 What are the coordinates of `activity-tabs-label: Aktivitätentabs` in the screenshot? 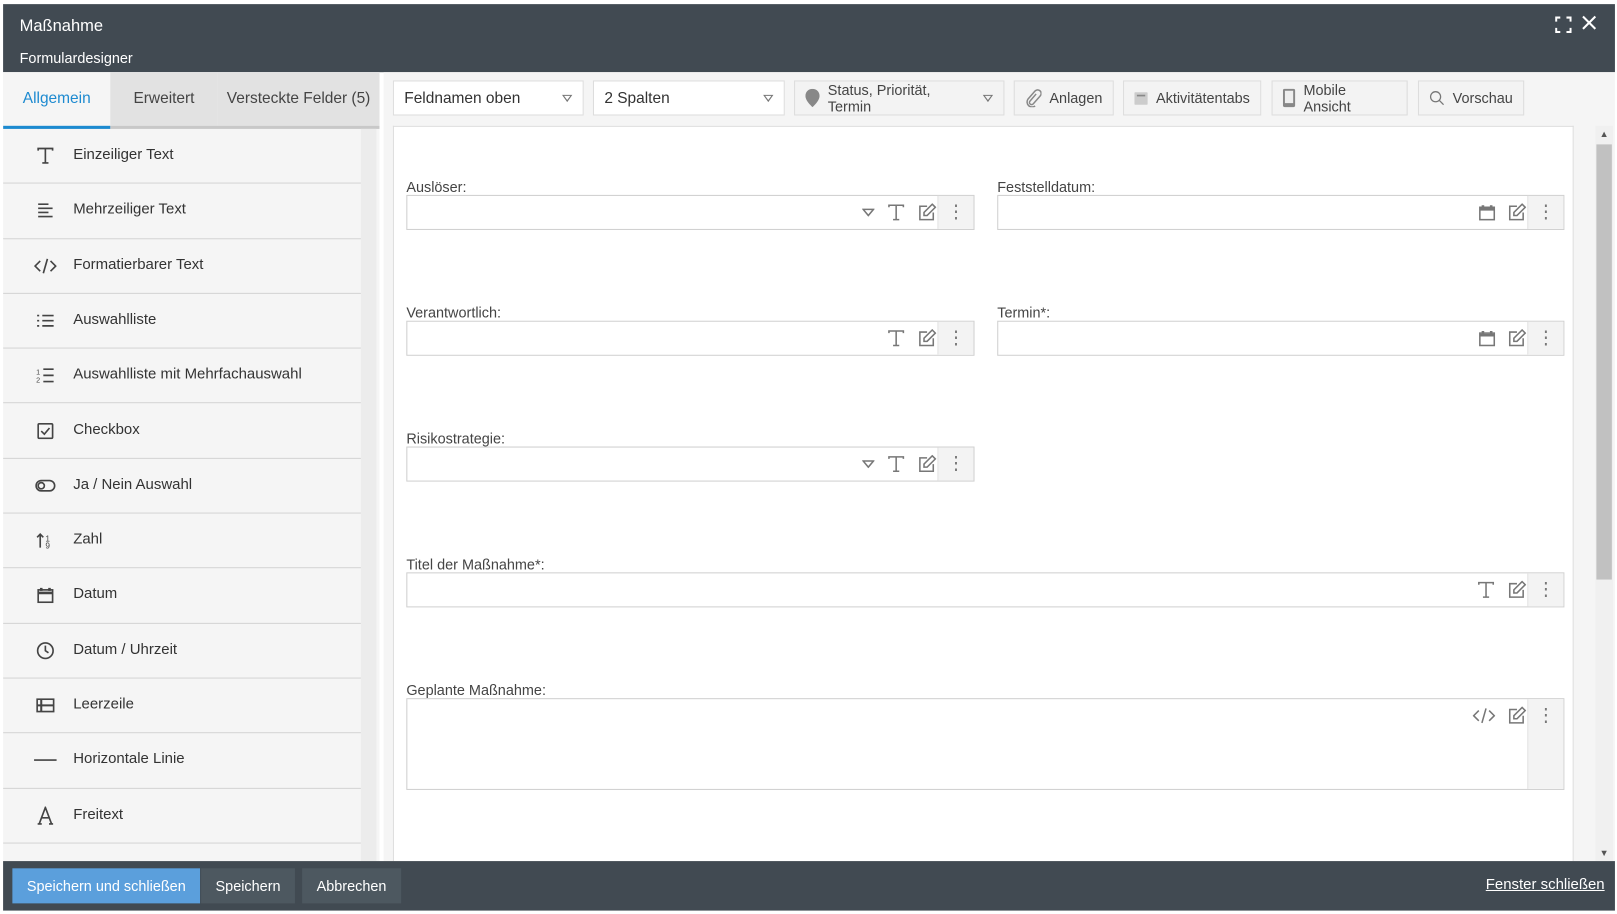 It's located at (1202, 98).